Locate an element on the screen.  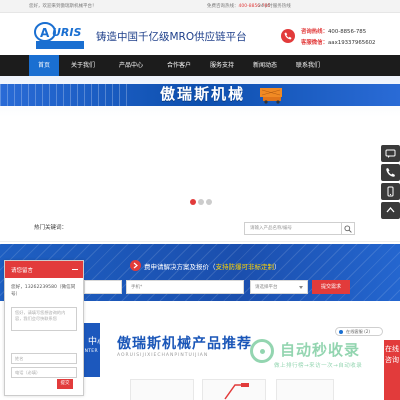
popup-phone-field: 电话（必填） is located at coordinates (44, 372).